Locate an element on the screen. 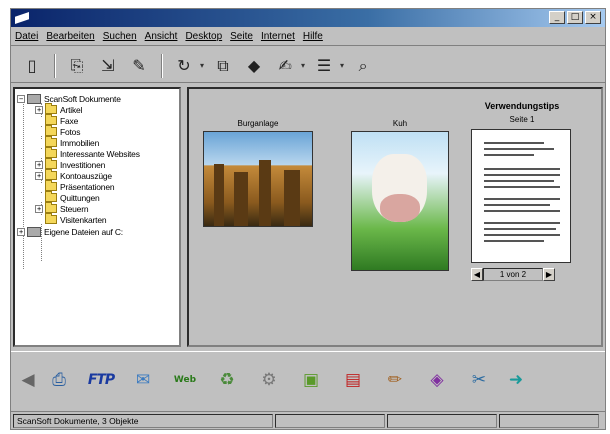  app-logo-icon is located at coordinates (22, 18).